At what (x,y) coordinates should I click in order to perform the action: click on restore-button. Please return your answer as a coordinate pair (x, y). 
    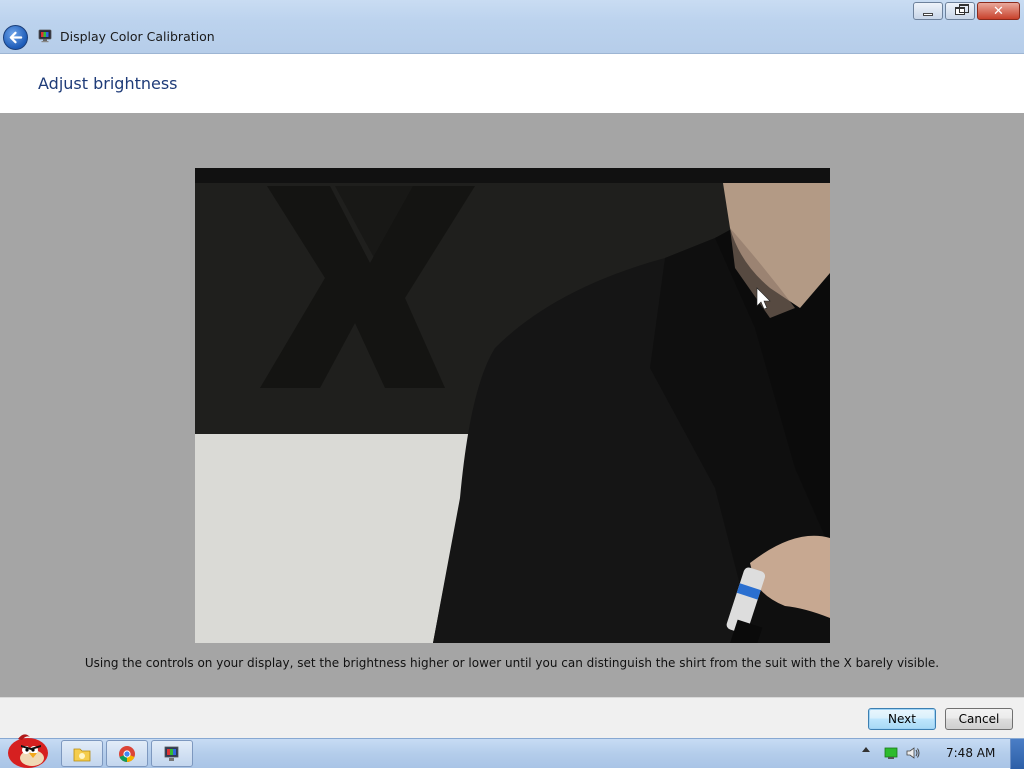
    Looking at the image, I should click on (960, 11).